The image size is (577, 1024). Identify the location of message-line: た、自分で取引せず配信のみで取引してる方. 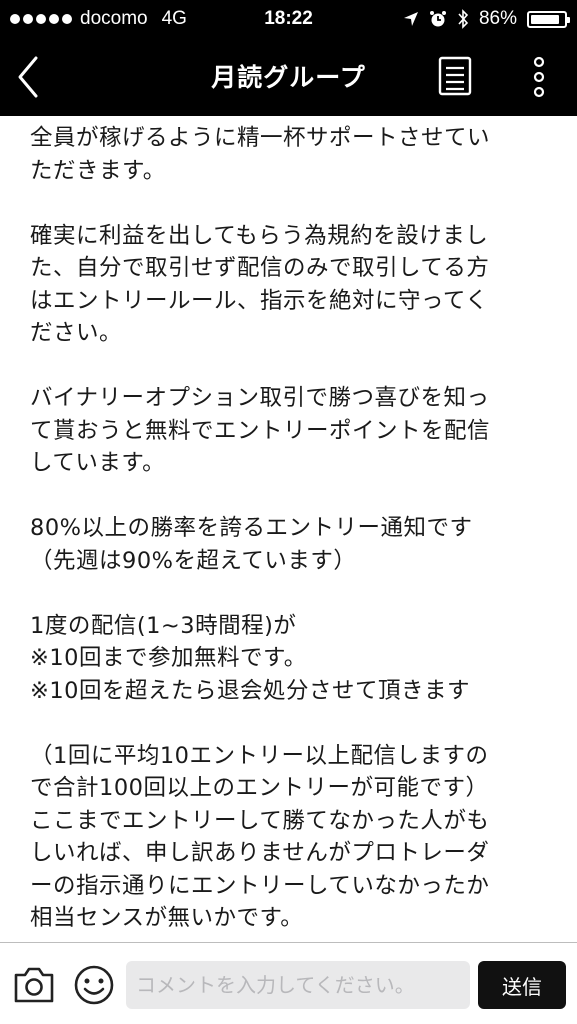
(260, 268).